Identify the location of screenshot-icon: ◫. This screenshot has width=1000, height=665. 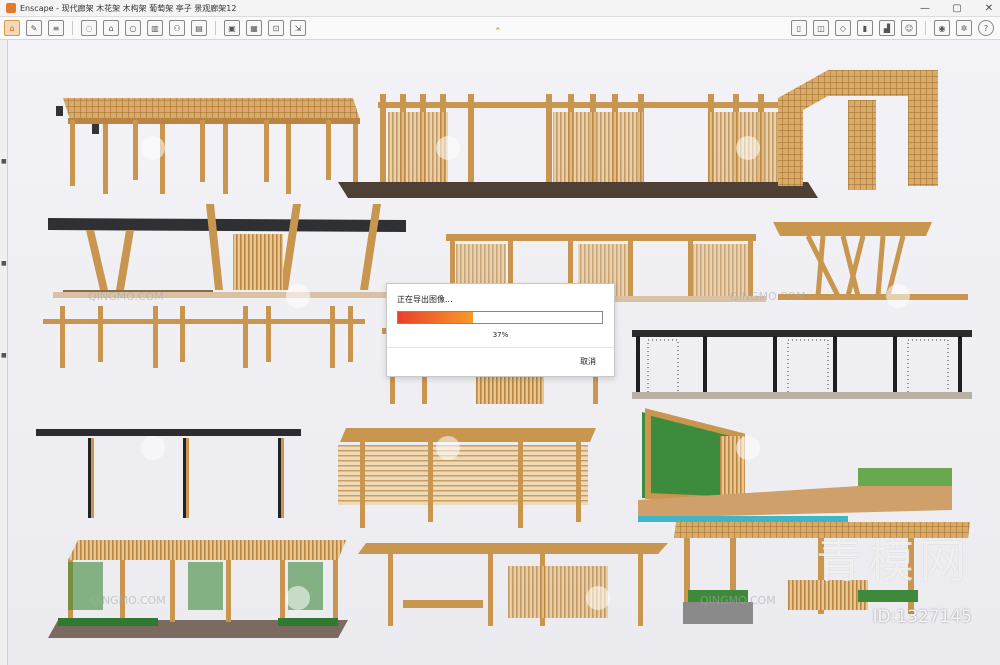
(821, 28).